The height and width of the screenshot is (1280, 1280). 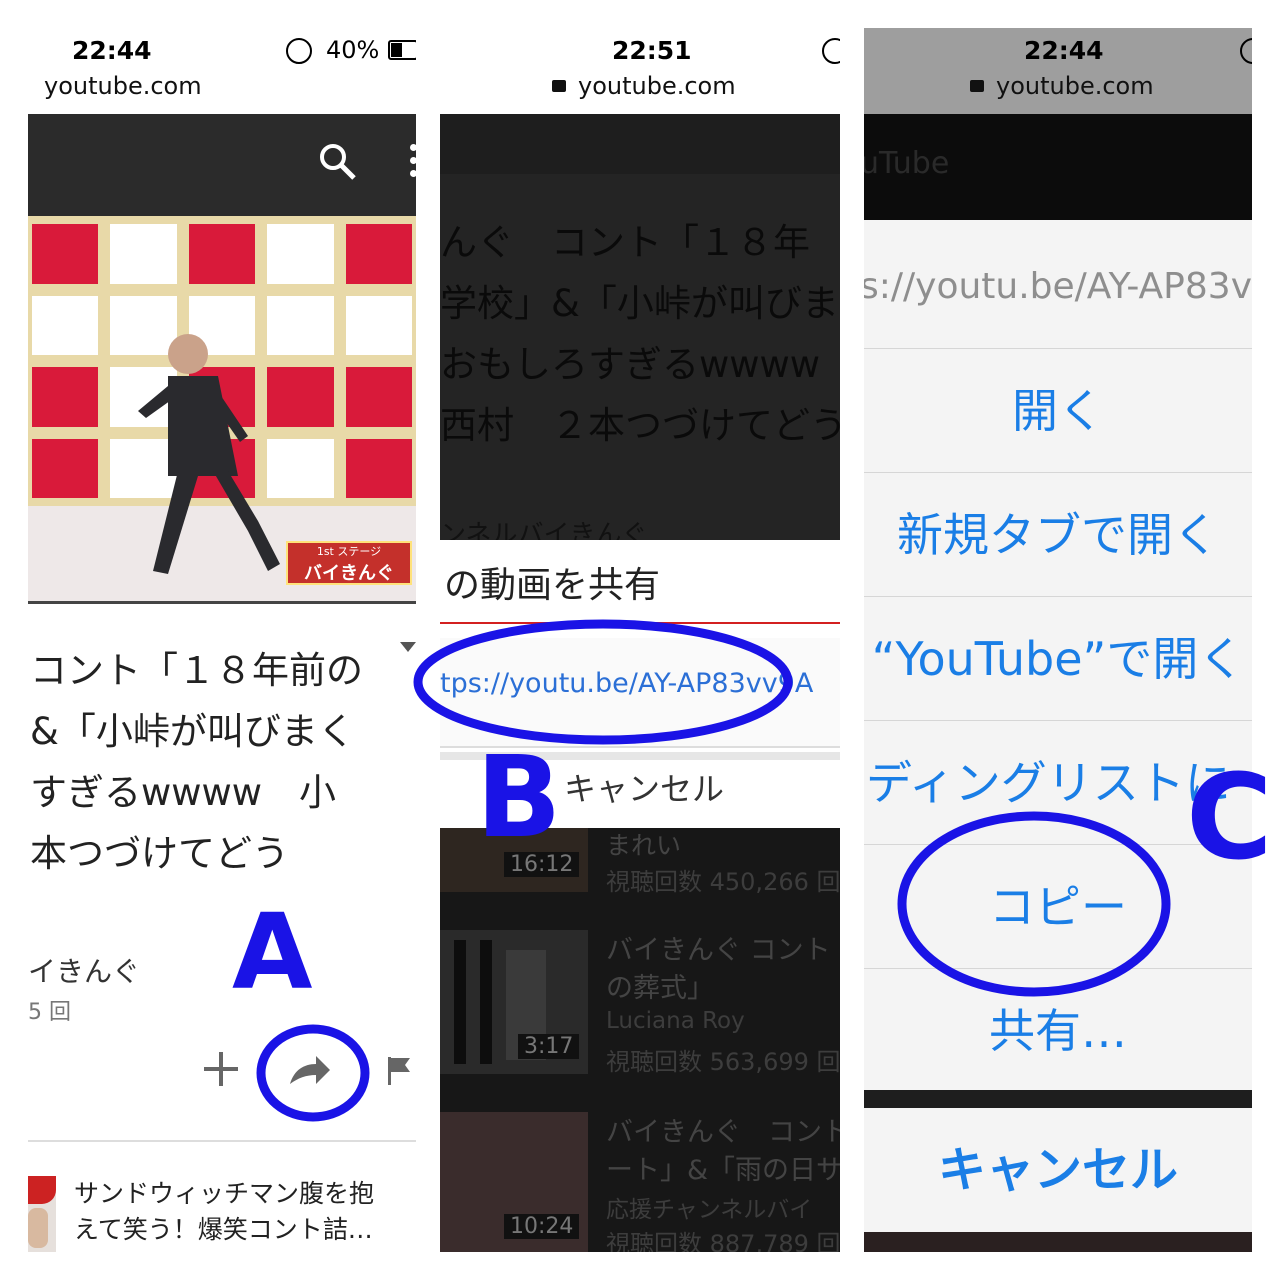 What do you see at coordinates (49, 1012) in the screenshot?
I see `view-count: 5 回` at bounding box center [49, 1012].